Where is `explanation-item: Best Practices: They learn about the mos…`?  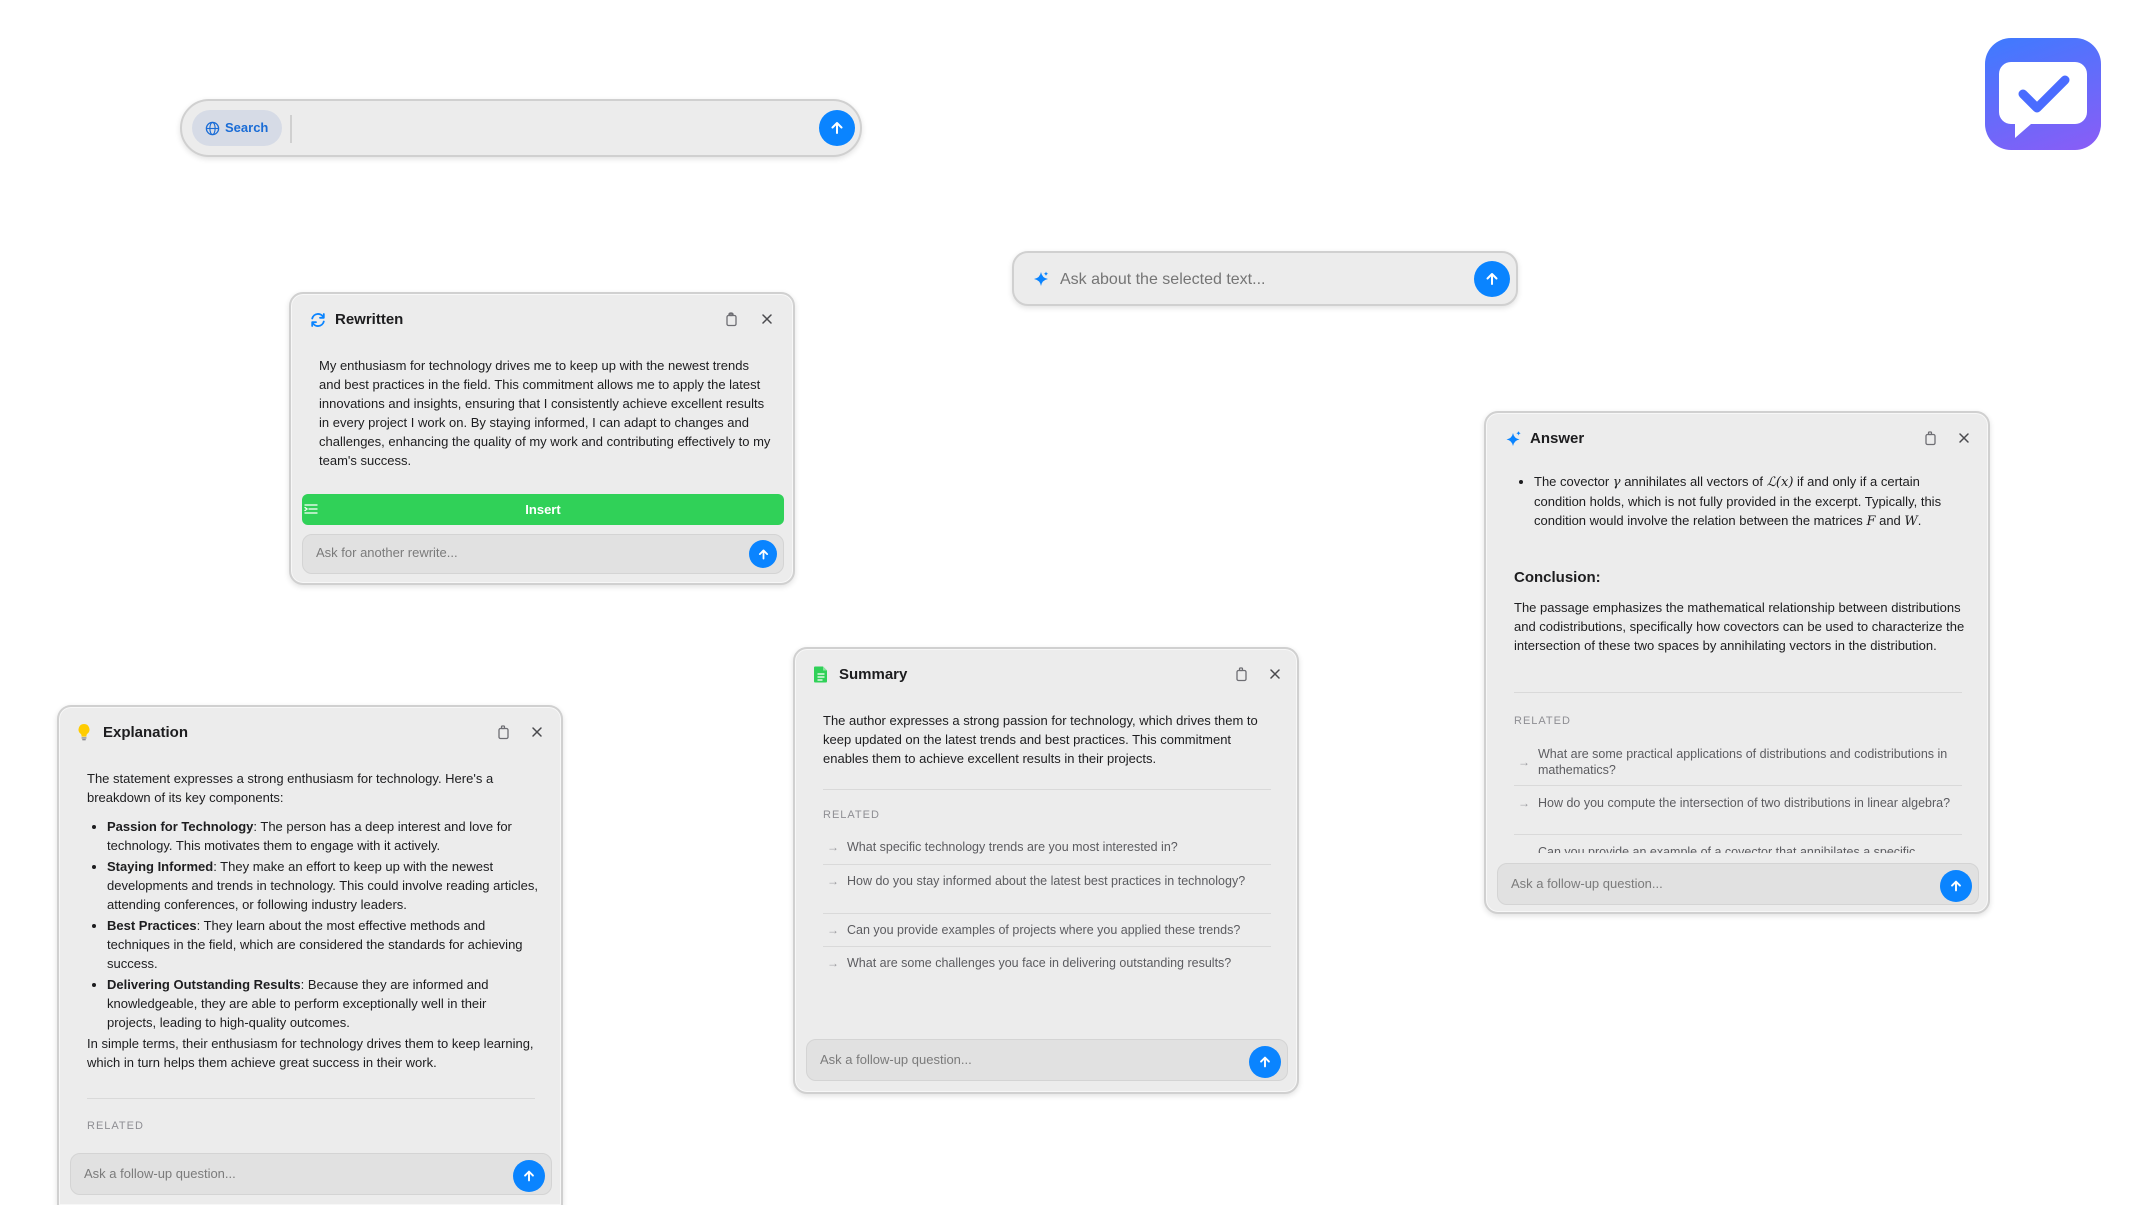 explanation-item: Best Practices: They learn about the mos… is located at coordinates (323, 944).